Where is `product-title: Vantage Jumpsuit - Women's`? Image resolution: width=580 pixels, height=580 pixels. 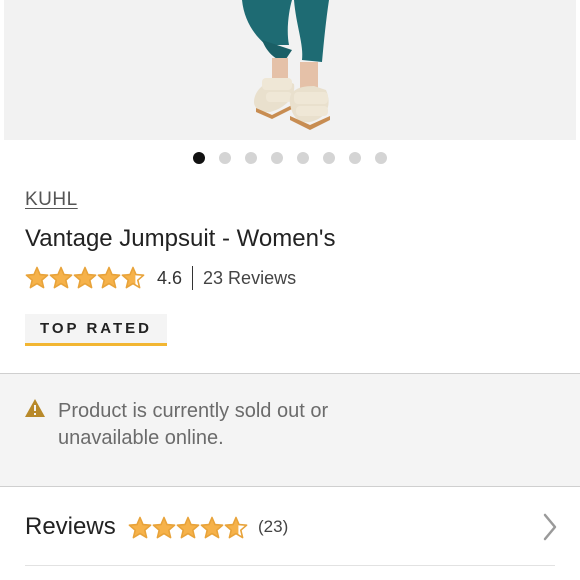 product-title: Vantage Jumpsuit - Women's is located at coordinates (180, 238).